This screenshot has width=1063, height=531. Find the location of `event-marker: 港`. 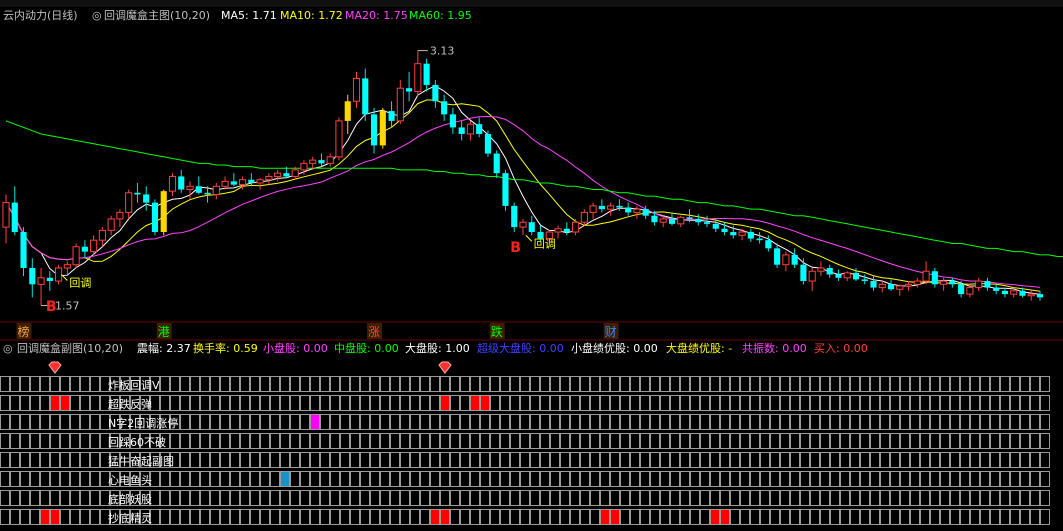

event-marker: 港 is located at coordinates (164, 332).